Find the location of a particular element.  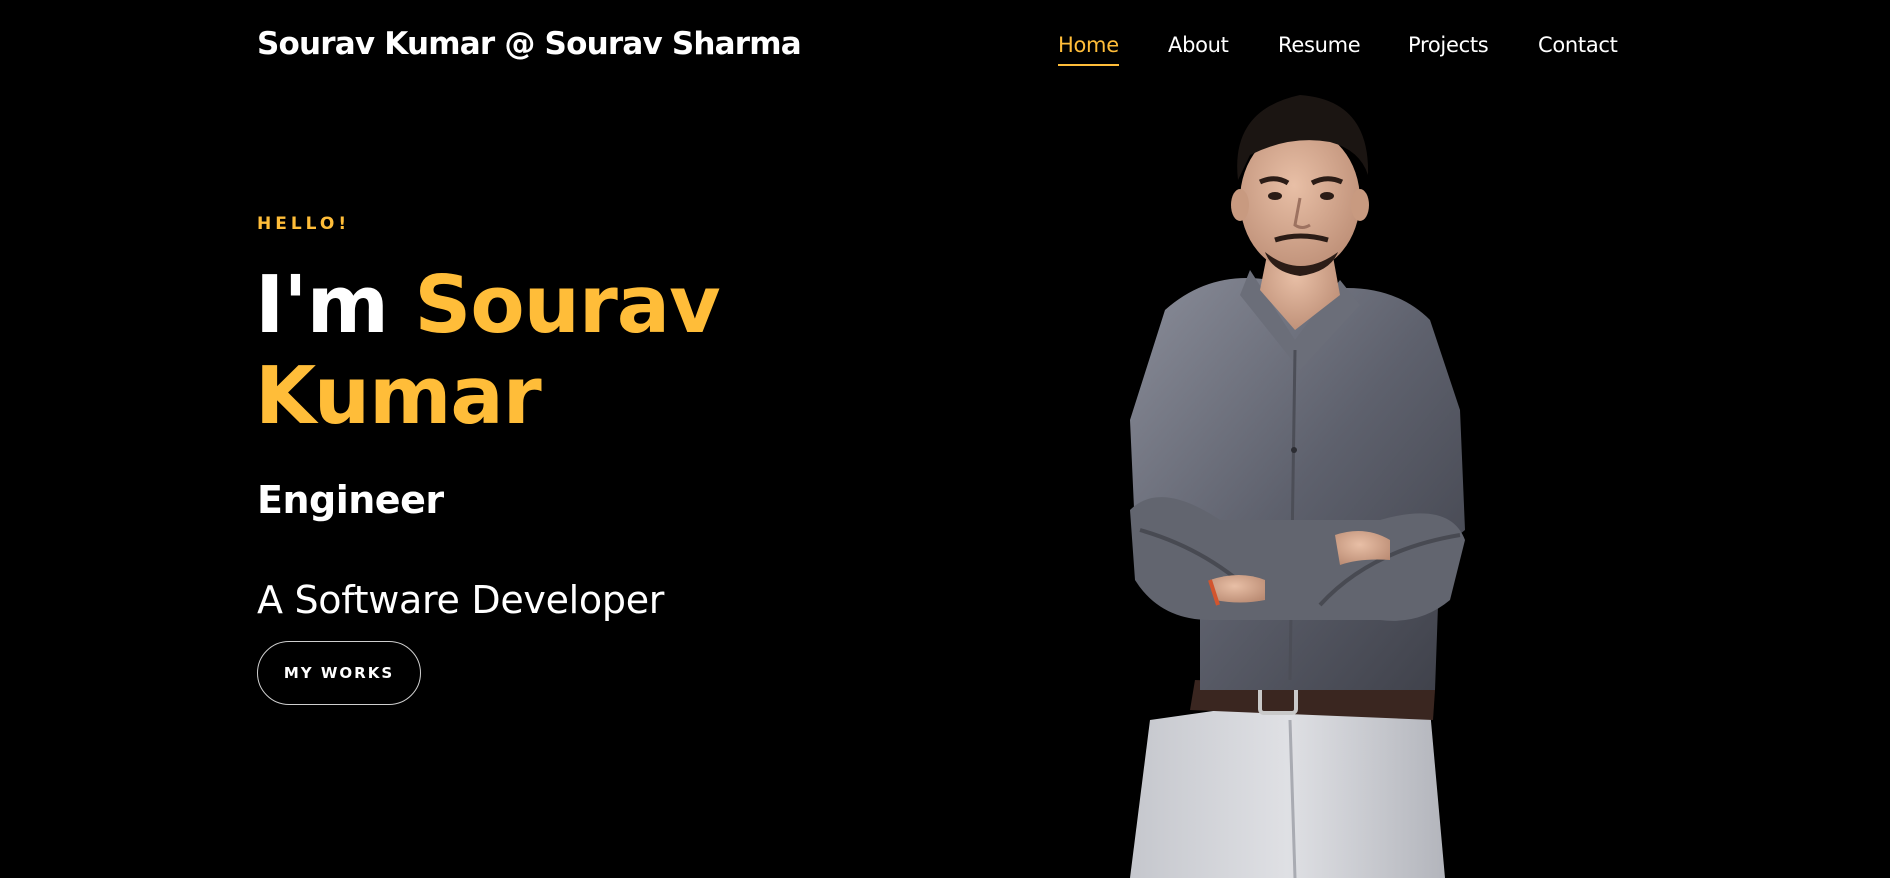

my-works-button: MY WORKS is located at coordinates (339, 673).